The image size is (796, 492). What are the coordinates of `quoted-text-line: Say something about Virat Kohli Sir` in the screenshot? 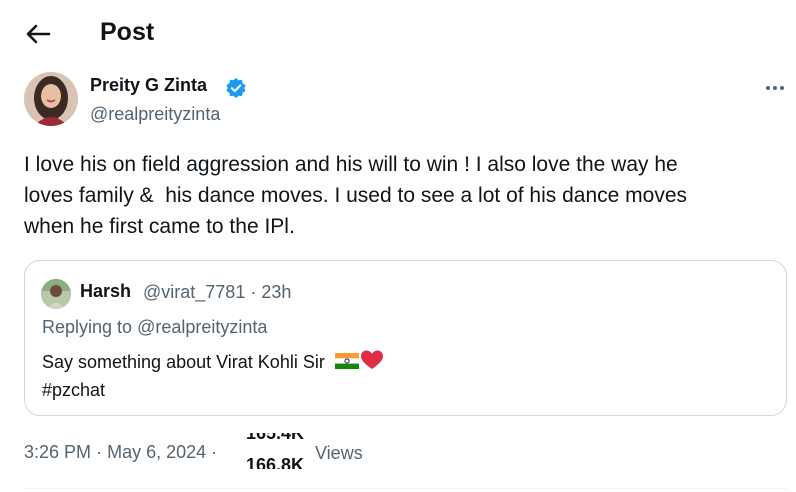 It's located at (183, 362).